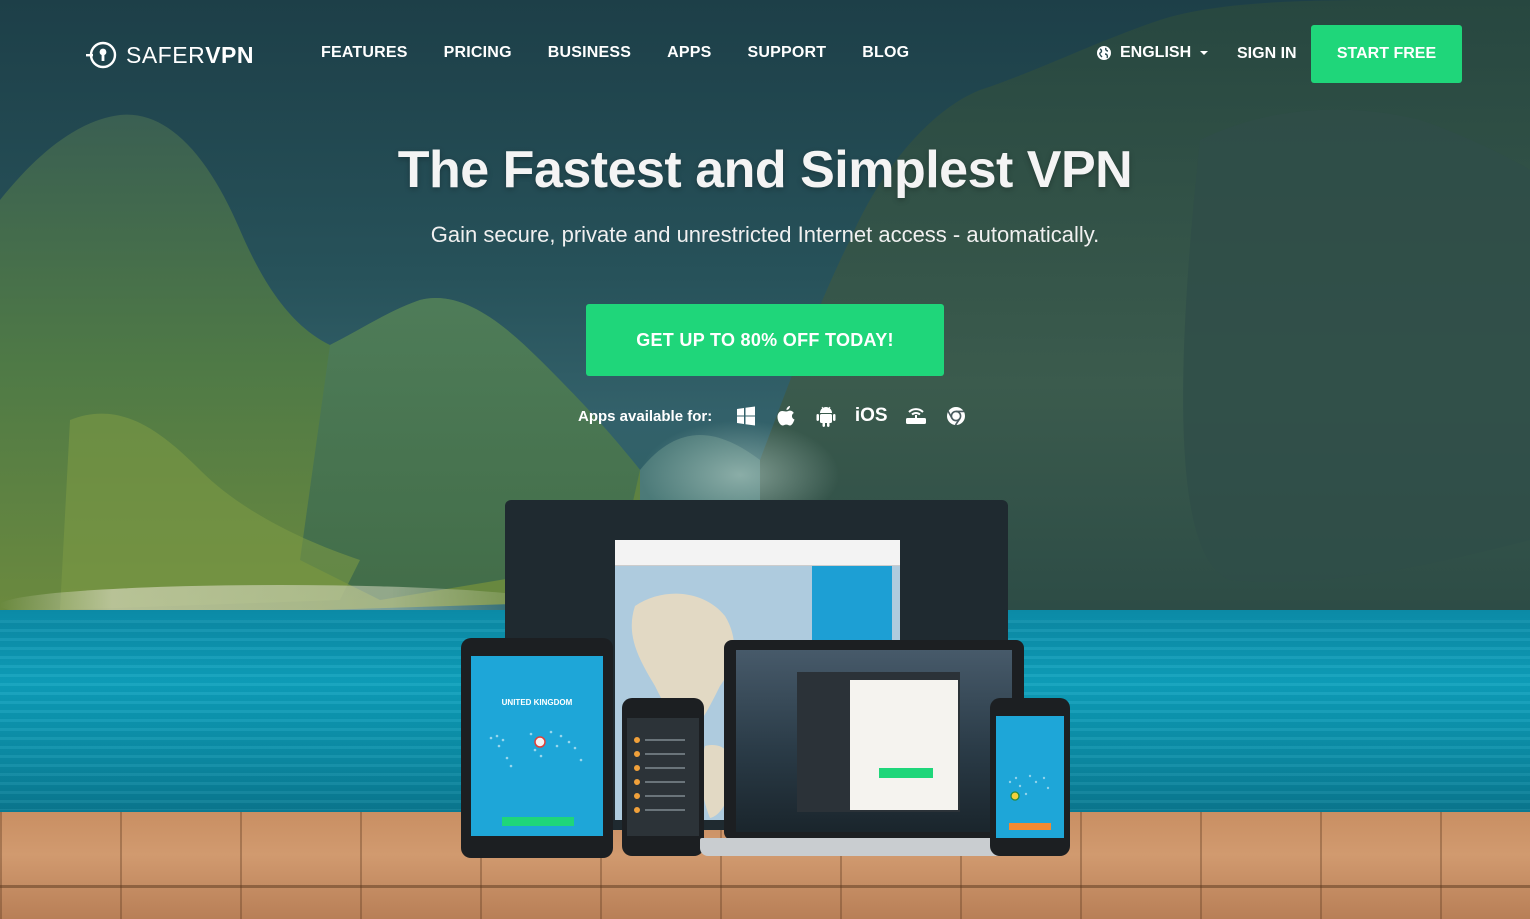  What do you see at coordinates (1104, 53) in the screenshot?
I see `globe-icon` at bounding box center [1104, 53].